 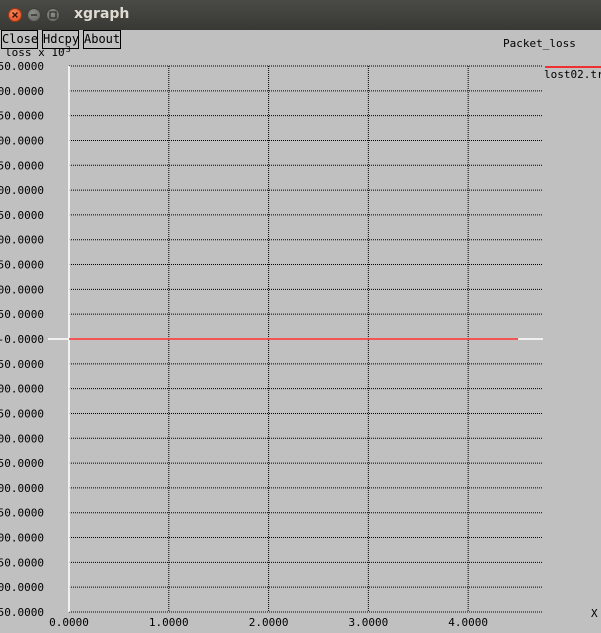 I want to click on x-tick-label: 4.0000, so click(x=468, y=622).